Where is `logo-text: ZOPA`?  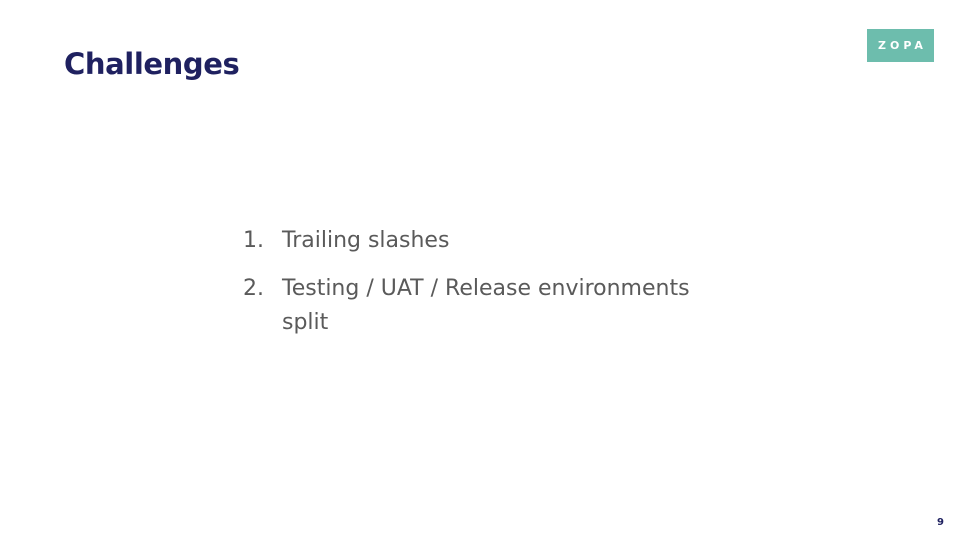
logo-text: ZOPA is located at coordinates (902, 45).